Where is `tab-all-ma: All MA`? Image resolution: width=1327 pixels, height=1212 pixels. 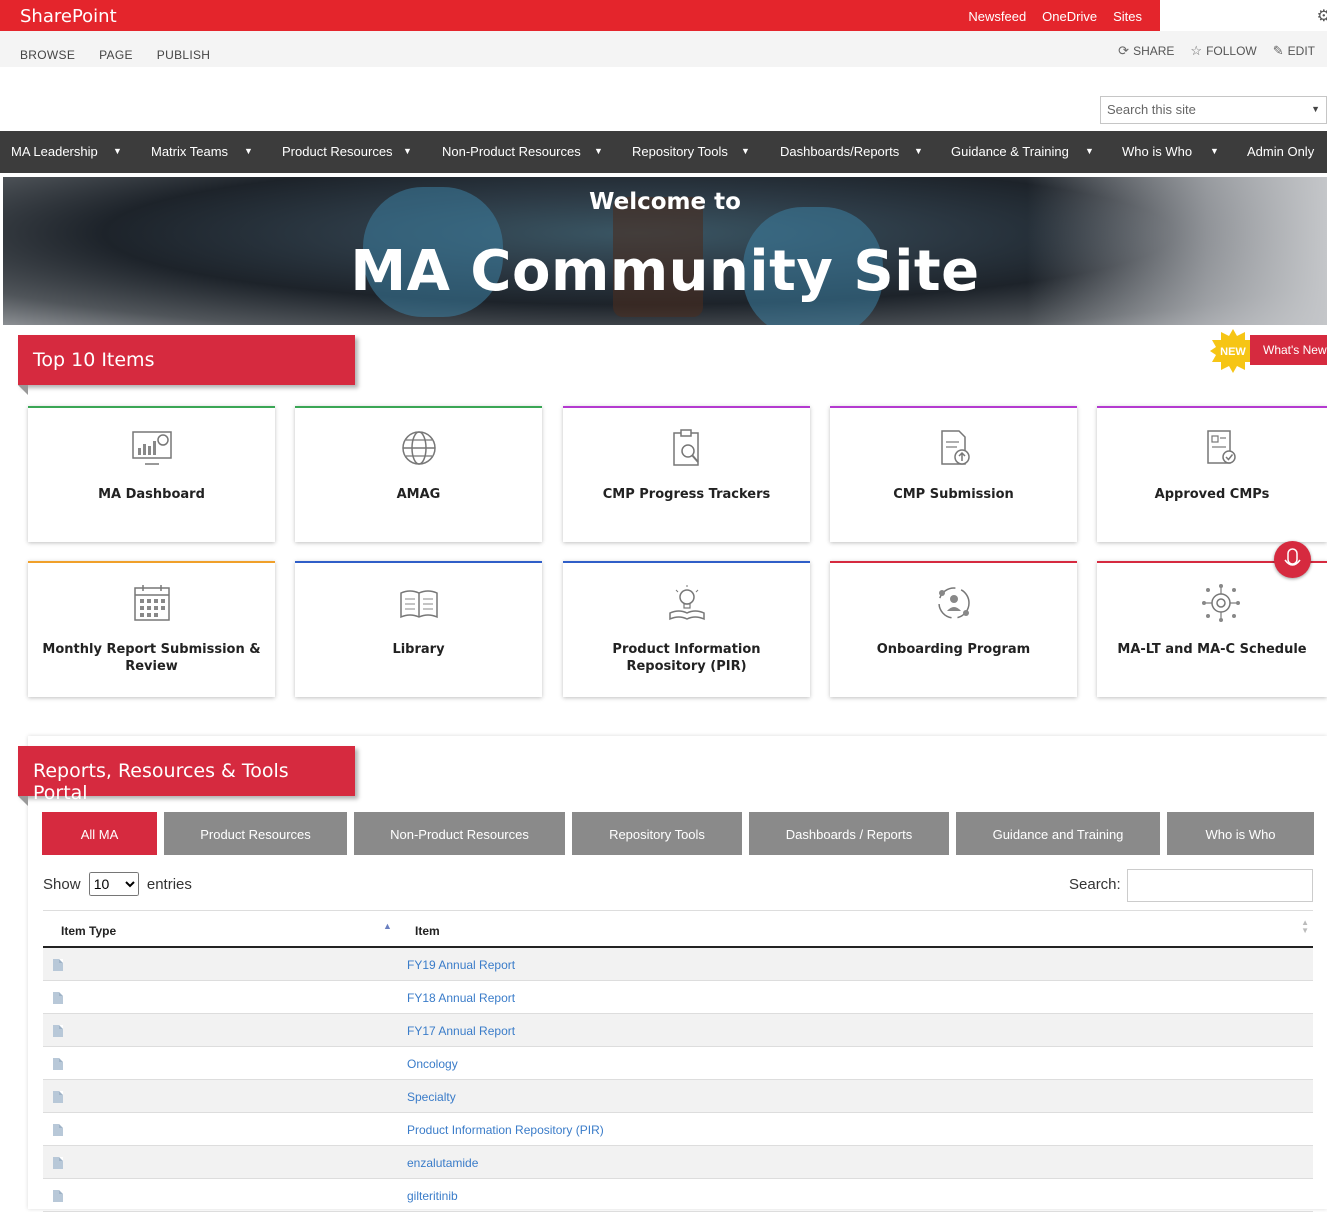 tab-all-ma: All MA is located at coordinates (99, 833).